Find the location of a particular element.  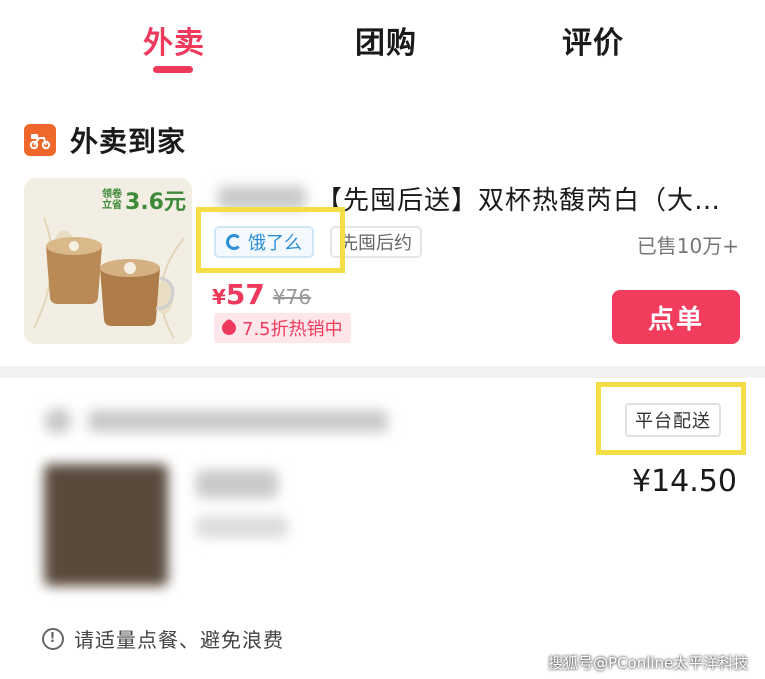

currency-symbol: ¥ is located at coordinates (219, 297).